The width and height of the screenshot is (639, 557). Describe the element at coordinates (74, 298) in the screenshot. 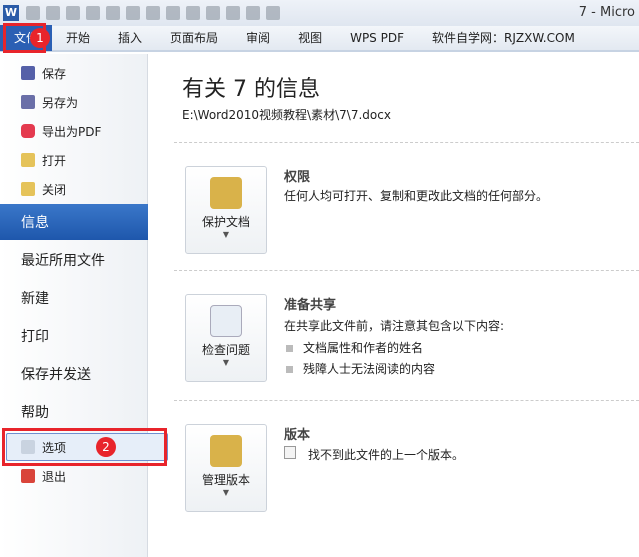

I see `menu-new: 新建` at that location.